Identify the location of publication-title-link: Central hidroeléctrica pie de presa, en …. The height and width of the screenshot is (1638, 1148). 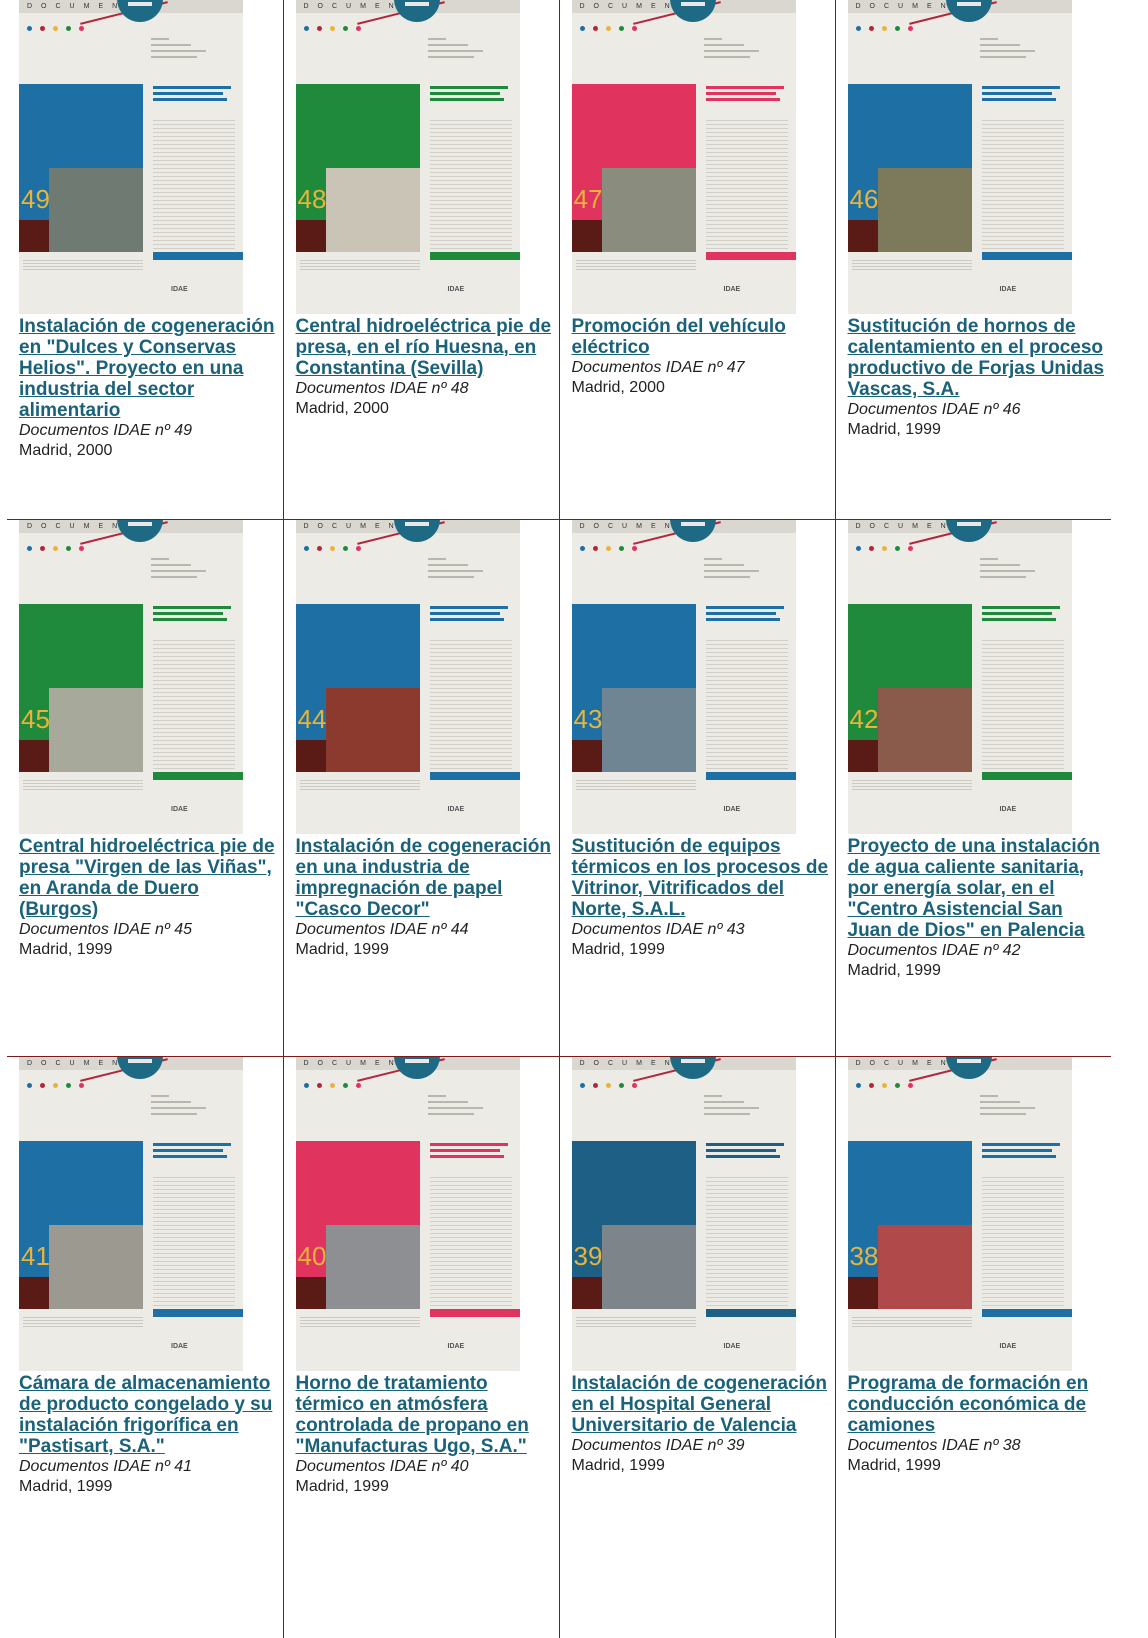
(427, 347).